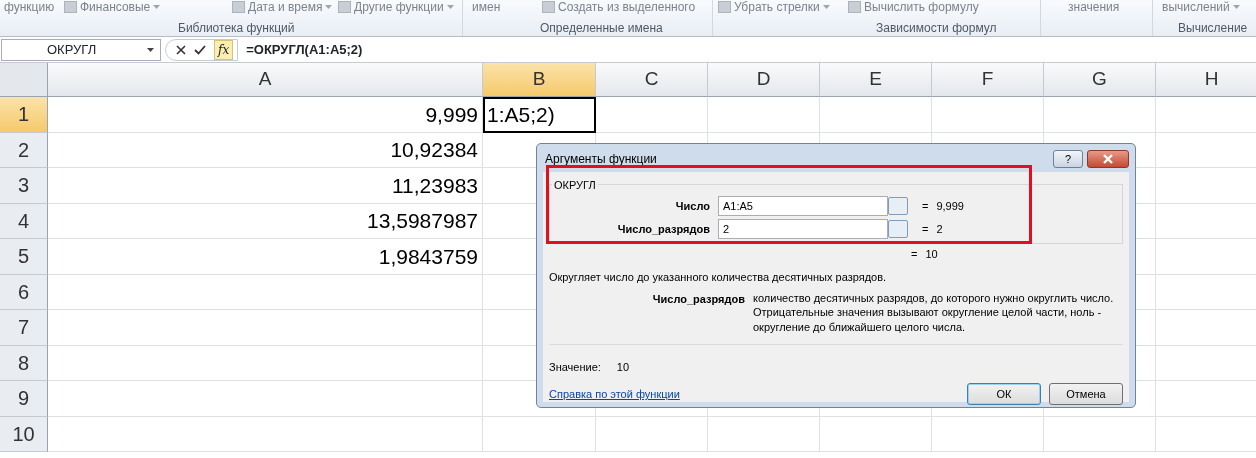  I want to click on row-header: 2, so click(24, 150).